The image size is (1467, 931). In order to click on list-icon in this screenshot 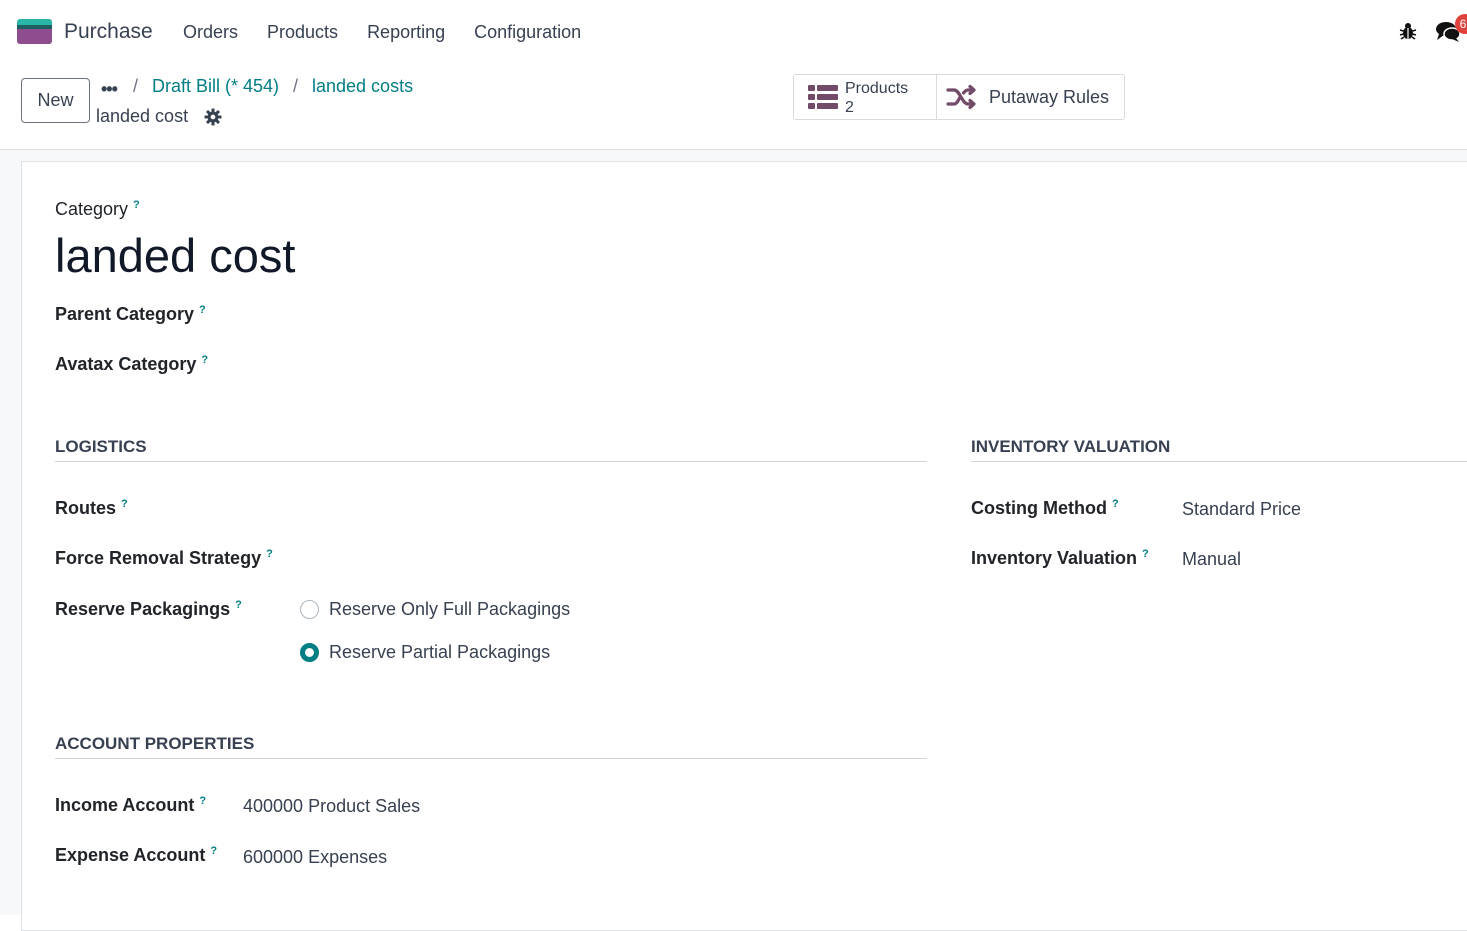, I will do `click(823, 97)`.